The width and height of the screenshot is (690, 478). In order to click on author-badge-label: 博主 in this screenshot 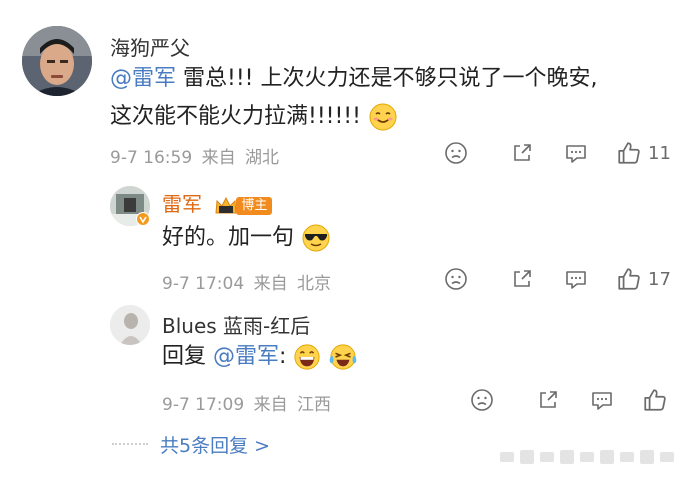, I will do `click(254, 205)`.